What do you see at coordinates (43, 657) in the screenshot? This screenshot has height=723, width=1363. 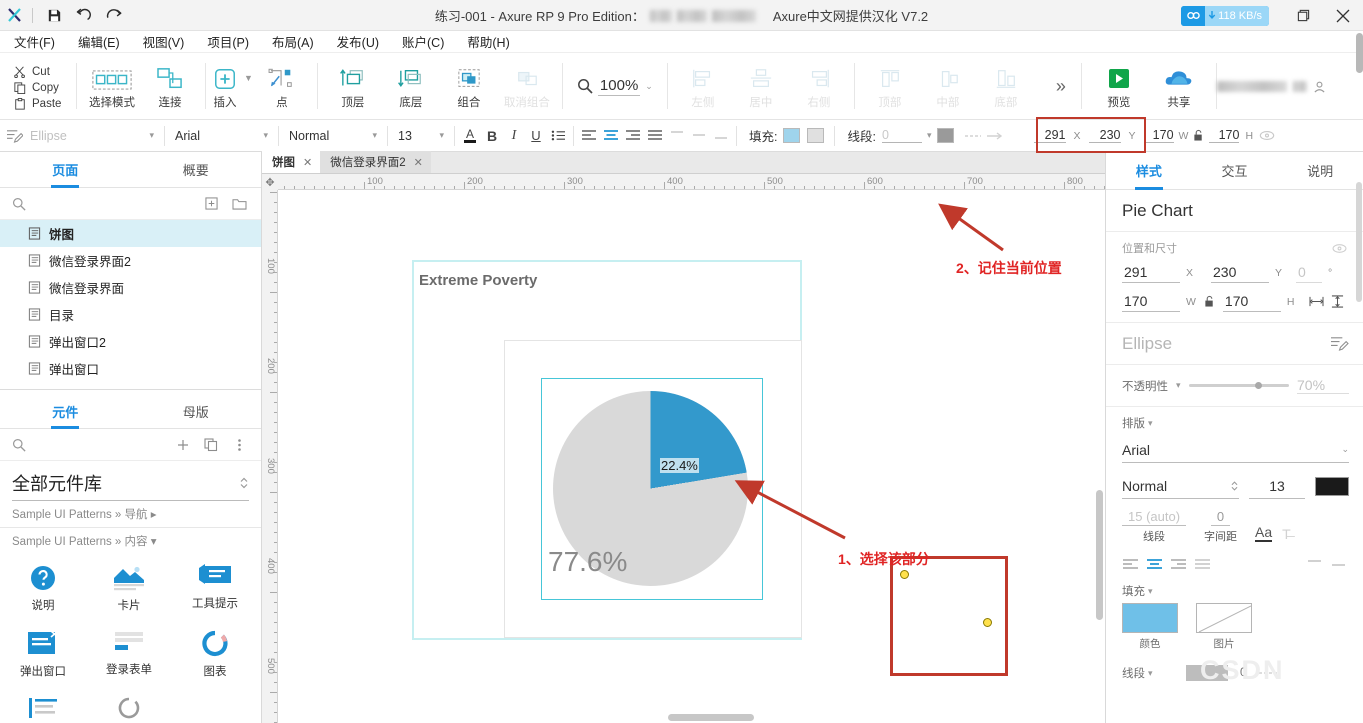 I see `widget-item-3: 弹出窗口` at bounding box center [43, 657].